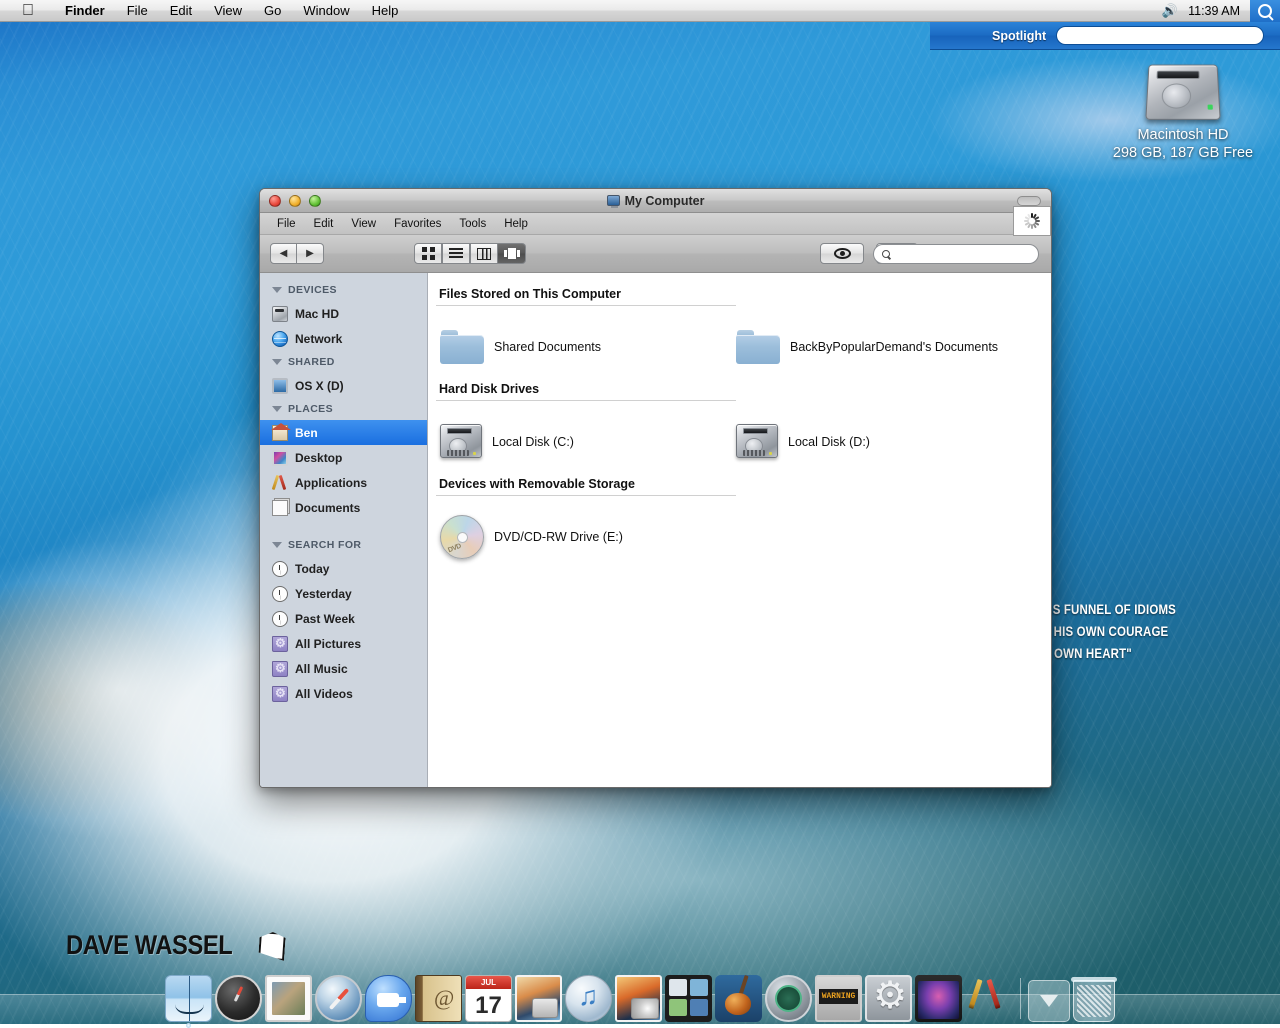 This screenshot has width=1280, height=1028. Describe the element at coordinates (275, 201) in the screenshot. I see `close-button` at that location.